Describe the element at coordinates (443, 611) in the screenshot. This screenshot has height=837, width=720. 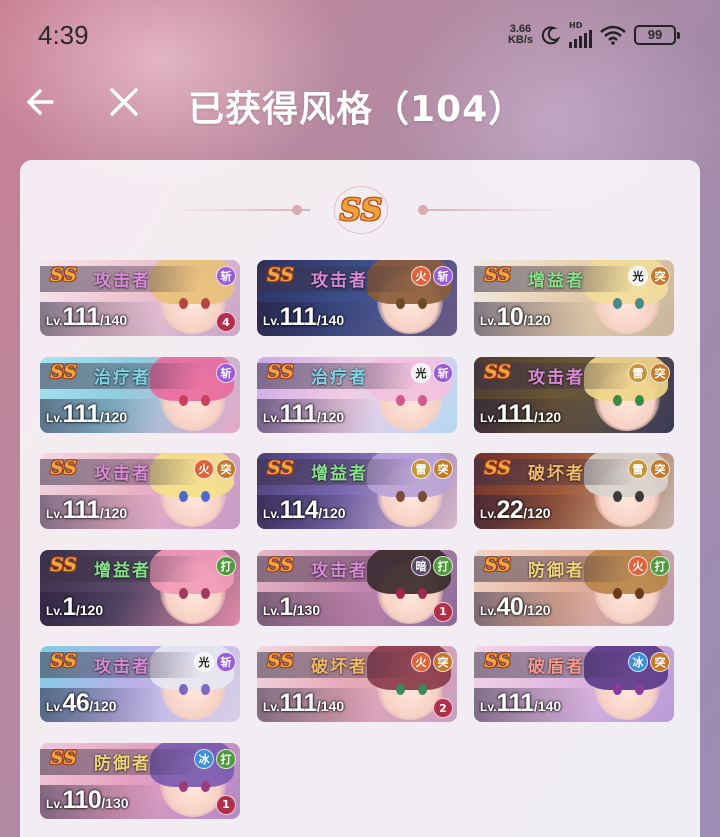
I see `limit-break-count-badge: 1` at that location.